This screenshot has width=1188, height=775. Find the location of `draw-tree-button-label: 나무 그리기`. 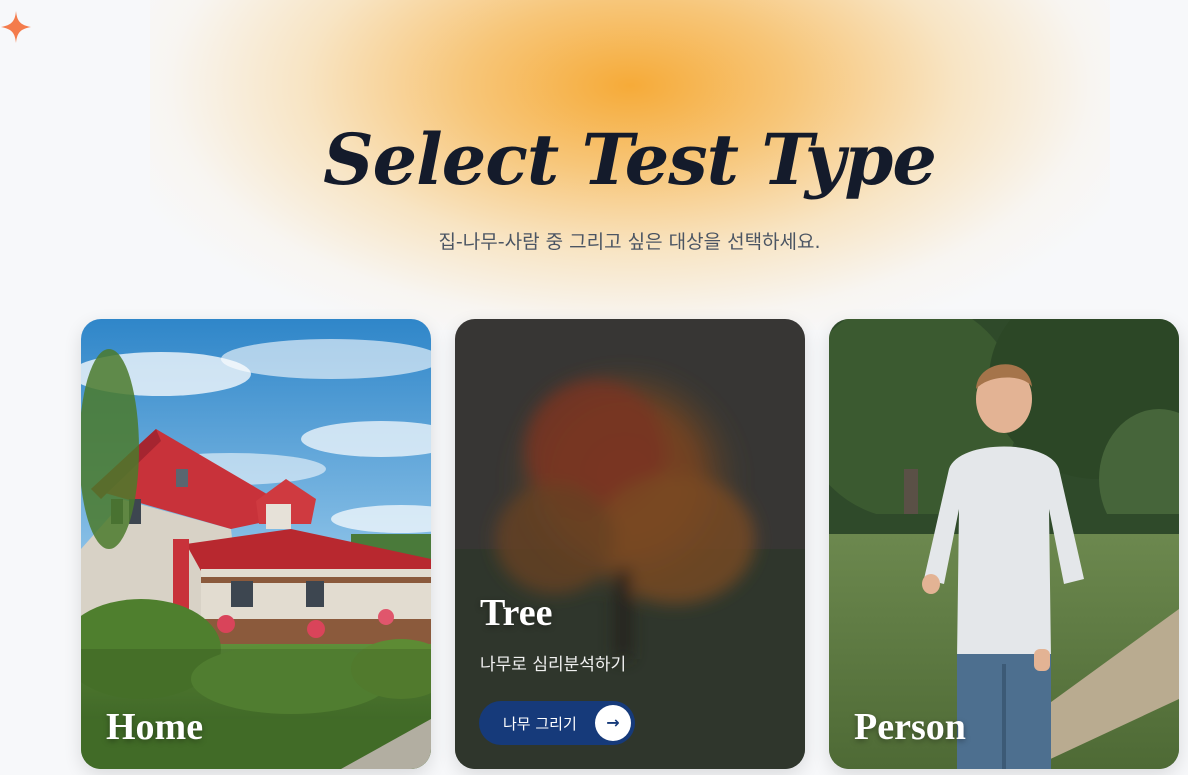

draw-tree-button-label: 나무 그리기 is located at coordinates (540, 724).